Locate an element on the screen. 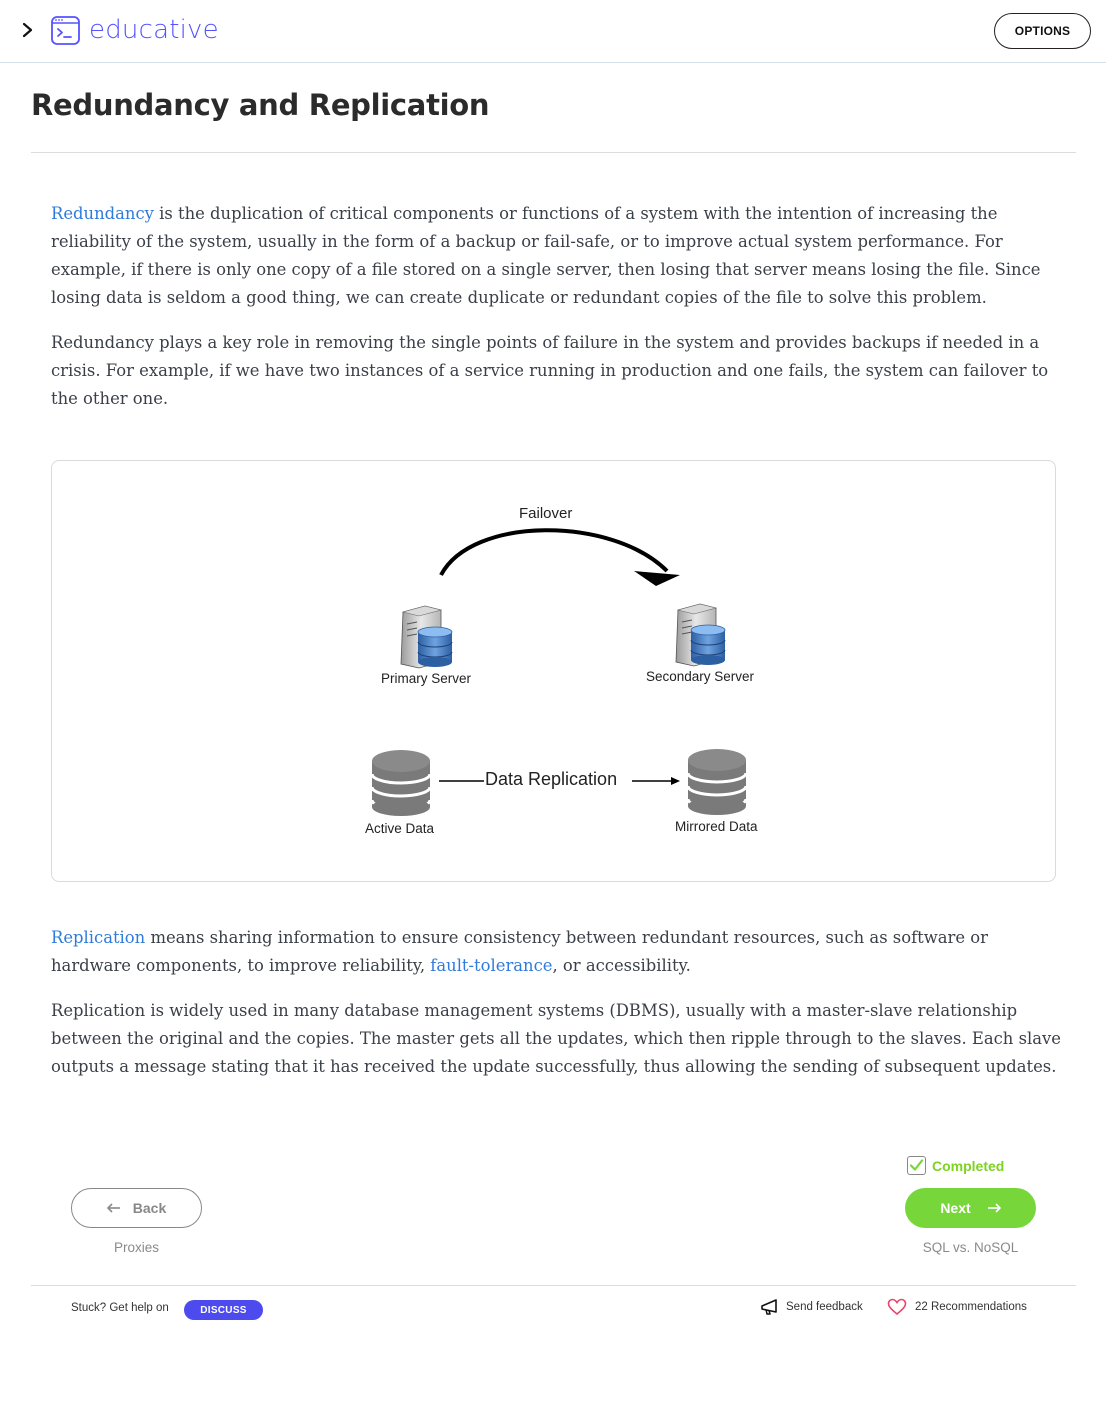 The image size is (1106, 1401). failover-label: Failover is located at coordinates (546, 513).